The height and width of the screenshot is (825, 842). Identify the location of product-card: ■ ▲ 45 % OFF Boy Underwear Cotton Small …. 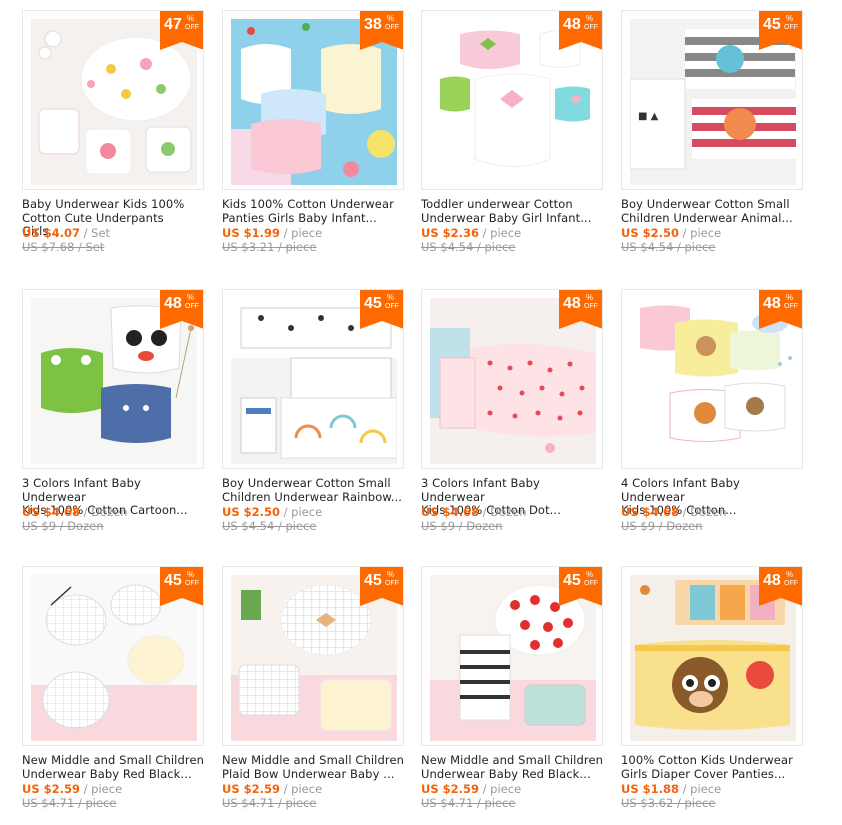
(712, 135).